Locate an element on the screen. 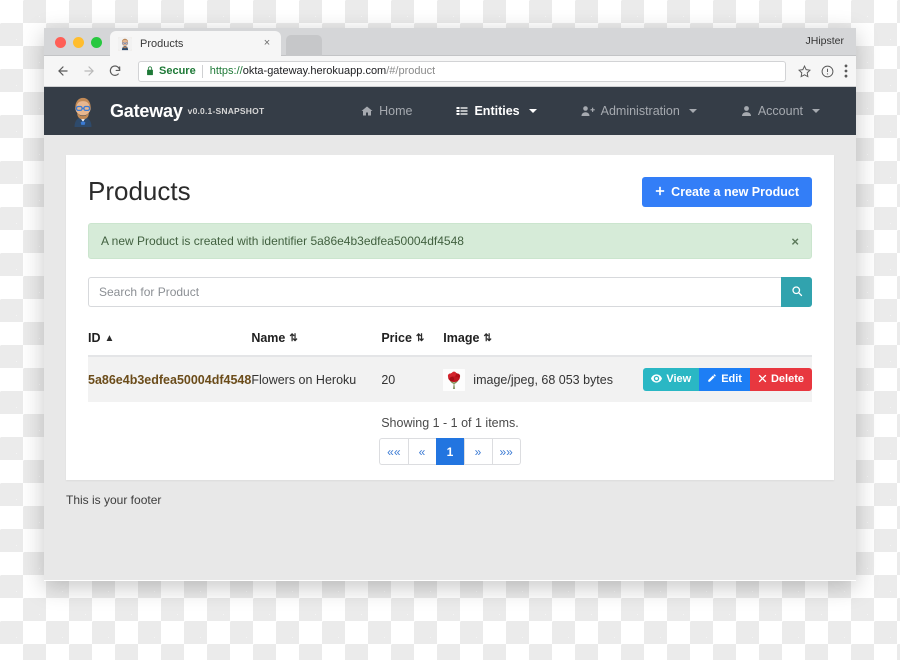  three-dots-menu-icon is located at coordinates (846, 71).